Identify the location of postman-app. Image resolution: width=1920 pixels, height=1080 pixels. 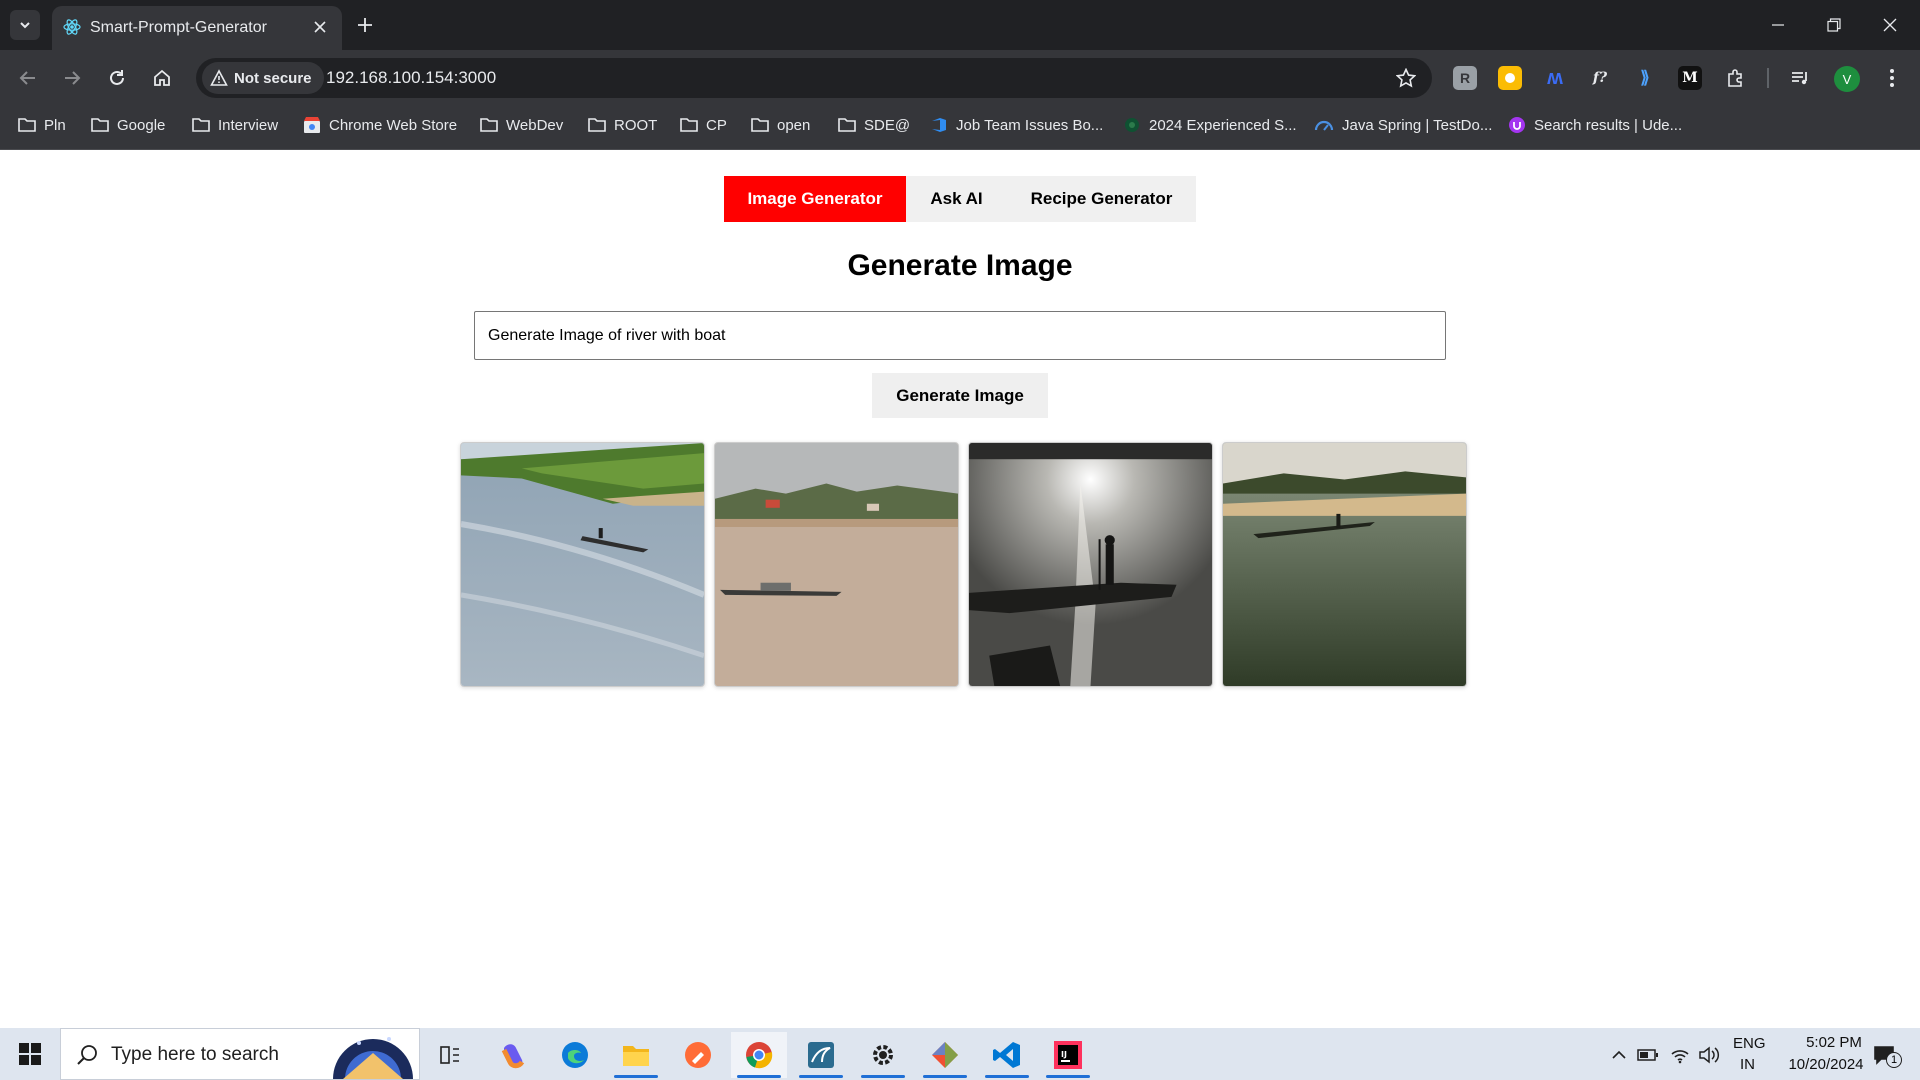
(698, 1055).